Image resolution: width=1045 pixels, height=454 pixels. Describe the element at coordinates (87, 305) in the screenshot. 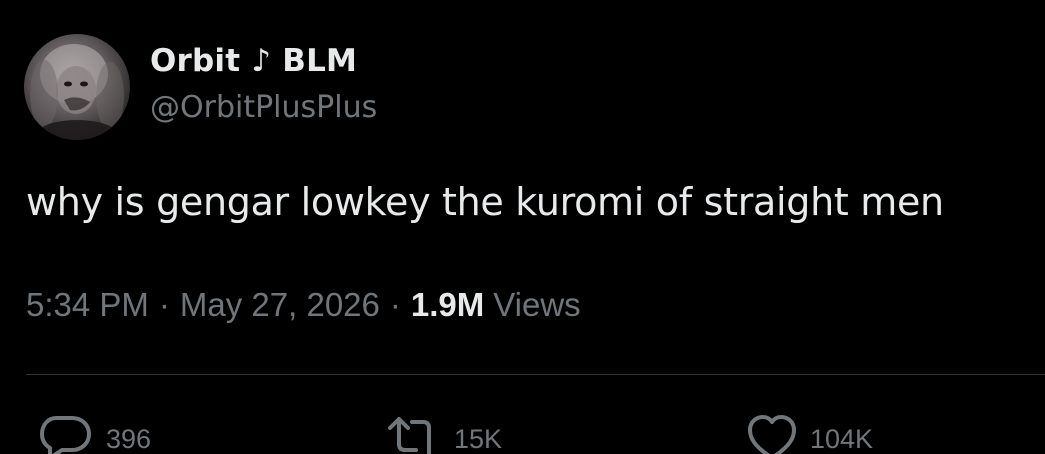

I see `tweet-time: 5:34 PM` at that location.